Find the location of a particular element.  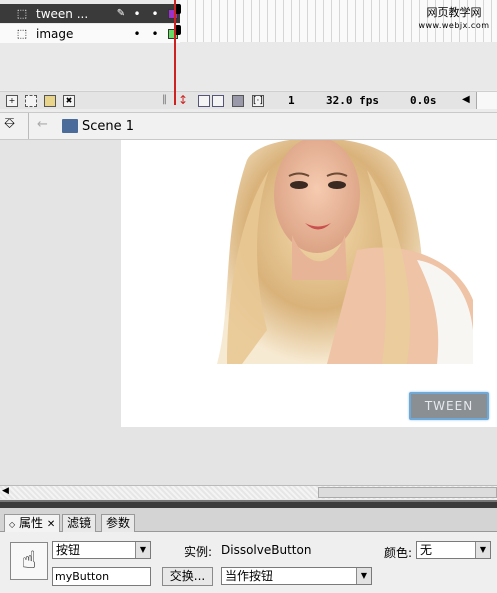

watermark-title: 网页教学网 is located at coordinates (454, 12).